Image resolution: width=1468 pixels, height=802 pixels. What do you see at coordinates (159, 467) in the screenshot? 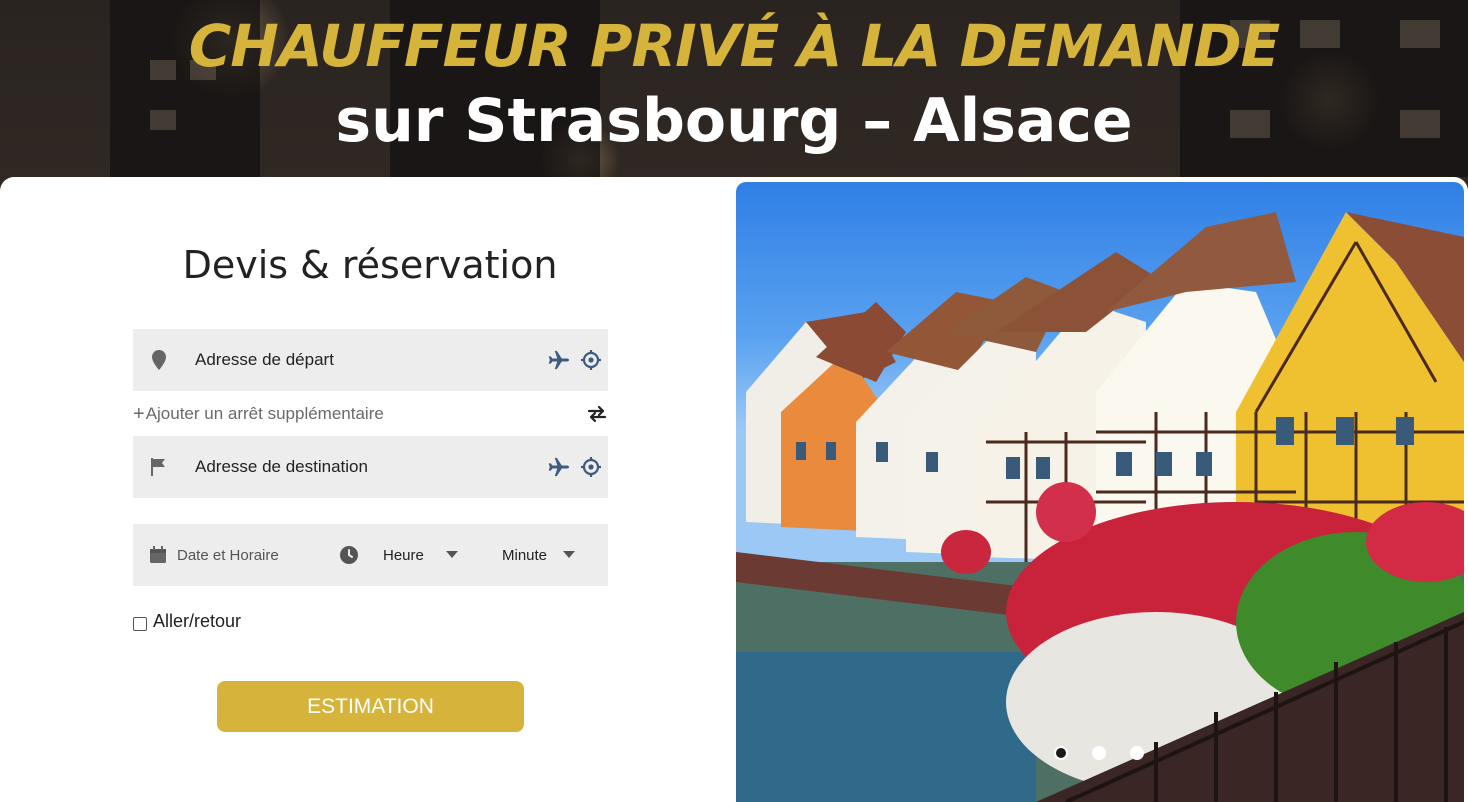
I see `flag-icon` at bounding box center [159, 467].